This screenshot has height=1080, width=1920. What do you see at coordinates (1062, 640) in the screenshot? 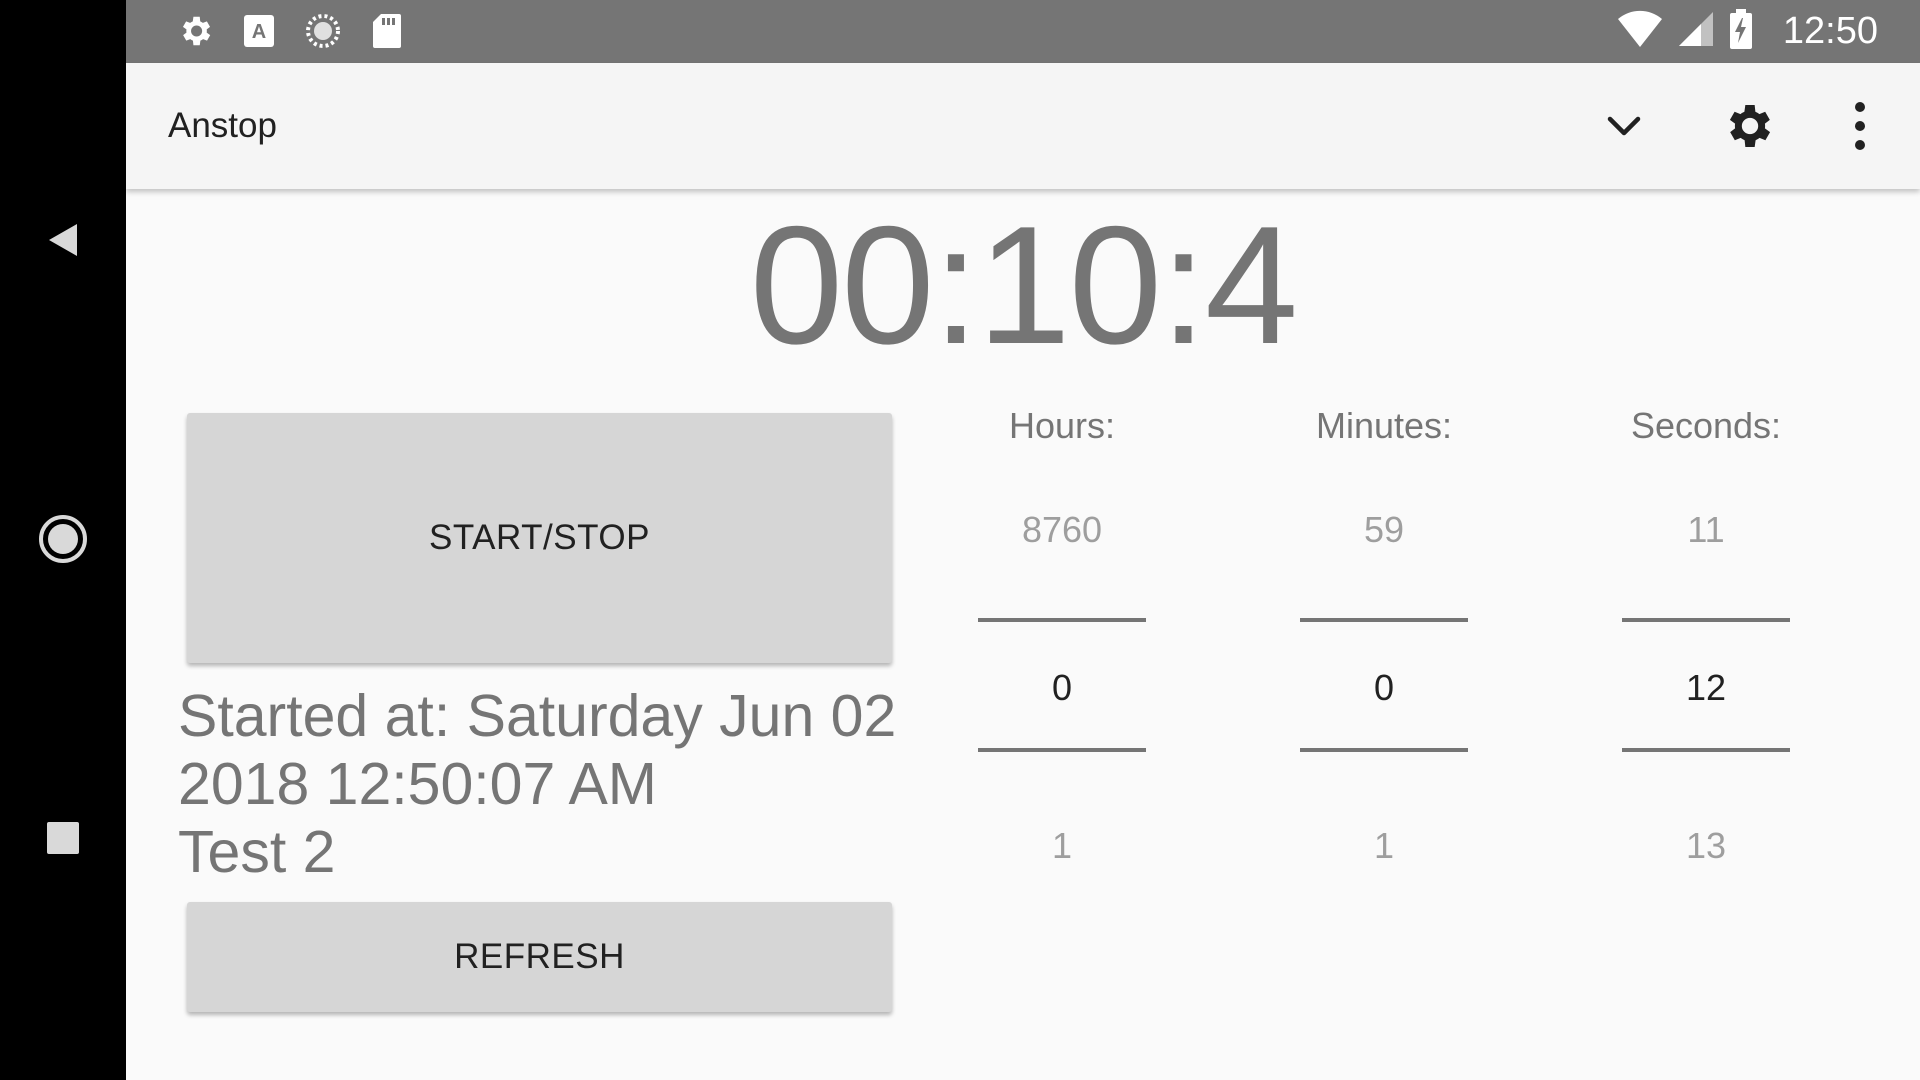
I see `hours-picker: Hours: 8760 0 1` at bounding box center [1062, 640].